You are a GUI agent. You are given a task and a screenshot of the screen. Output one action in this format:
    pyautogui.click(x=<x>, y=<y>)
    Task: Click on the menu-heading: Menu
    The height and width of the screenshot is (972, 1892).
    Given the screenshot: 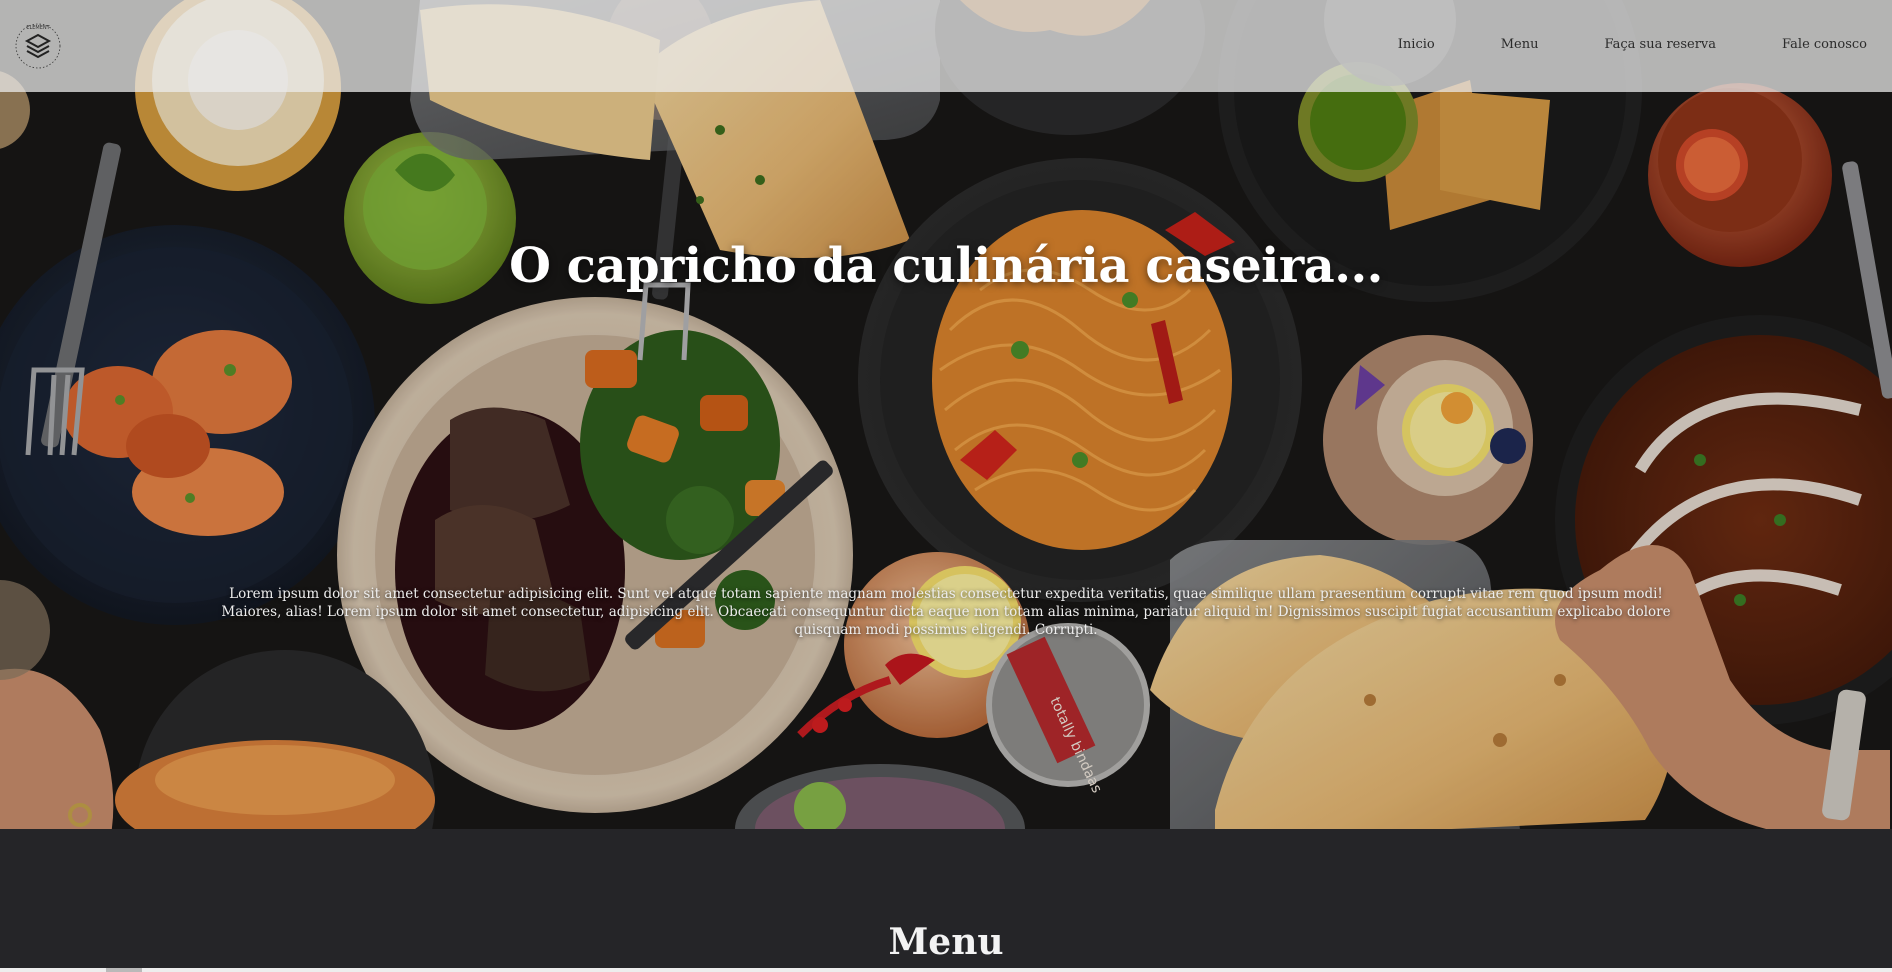 What is the action you would take?
    pyautogui.click(x=946, y=942)
    